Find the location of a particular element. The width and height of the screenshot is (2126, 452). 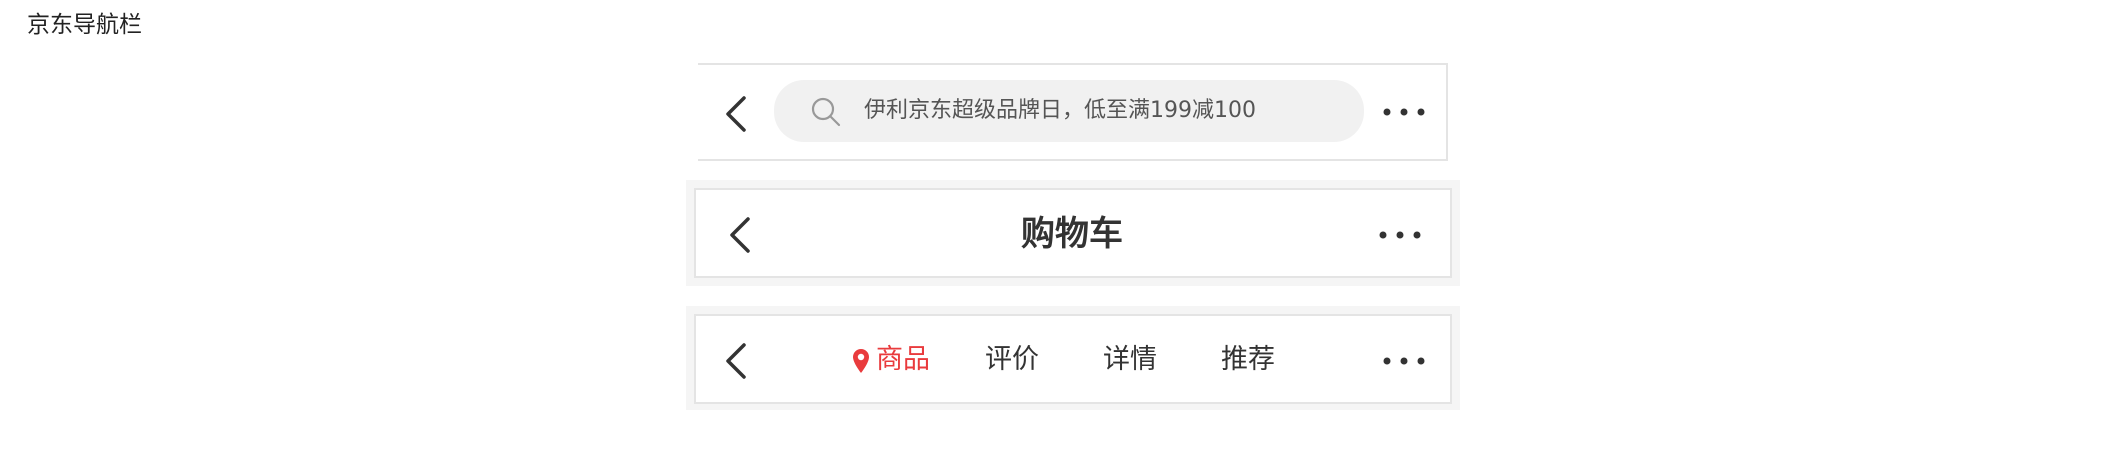

search-placeholder: 伊利京东超级品牌日，低至满199减100 is located at coordinates (1060, 110).